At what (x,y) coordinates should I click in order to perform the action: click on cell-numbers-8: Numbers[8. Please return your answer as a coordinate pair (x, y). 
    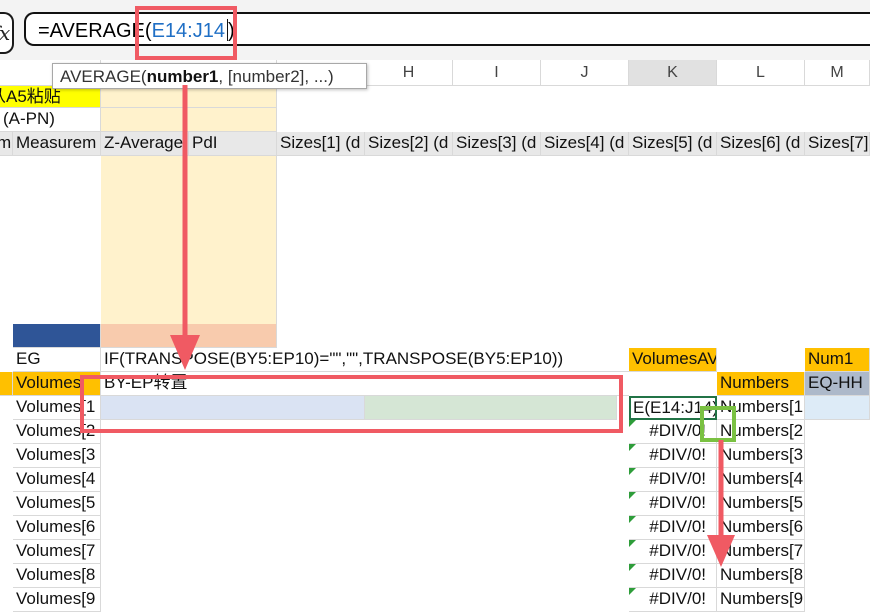
    Looking at the image, I should click on (761, 576).